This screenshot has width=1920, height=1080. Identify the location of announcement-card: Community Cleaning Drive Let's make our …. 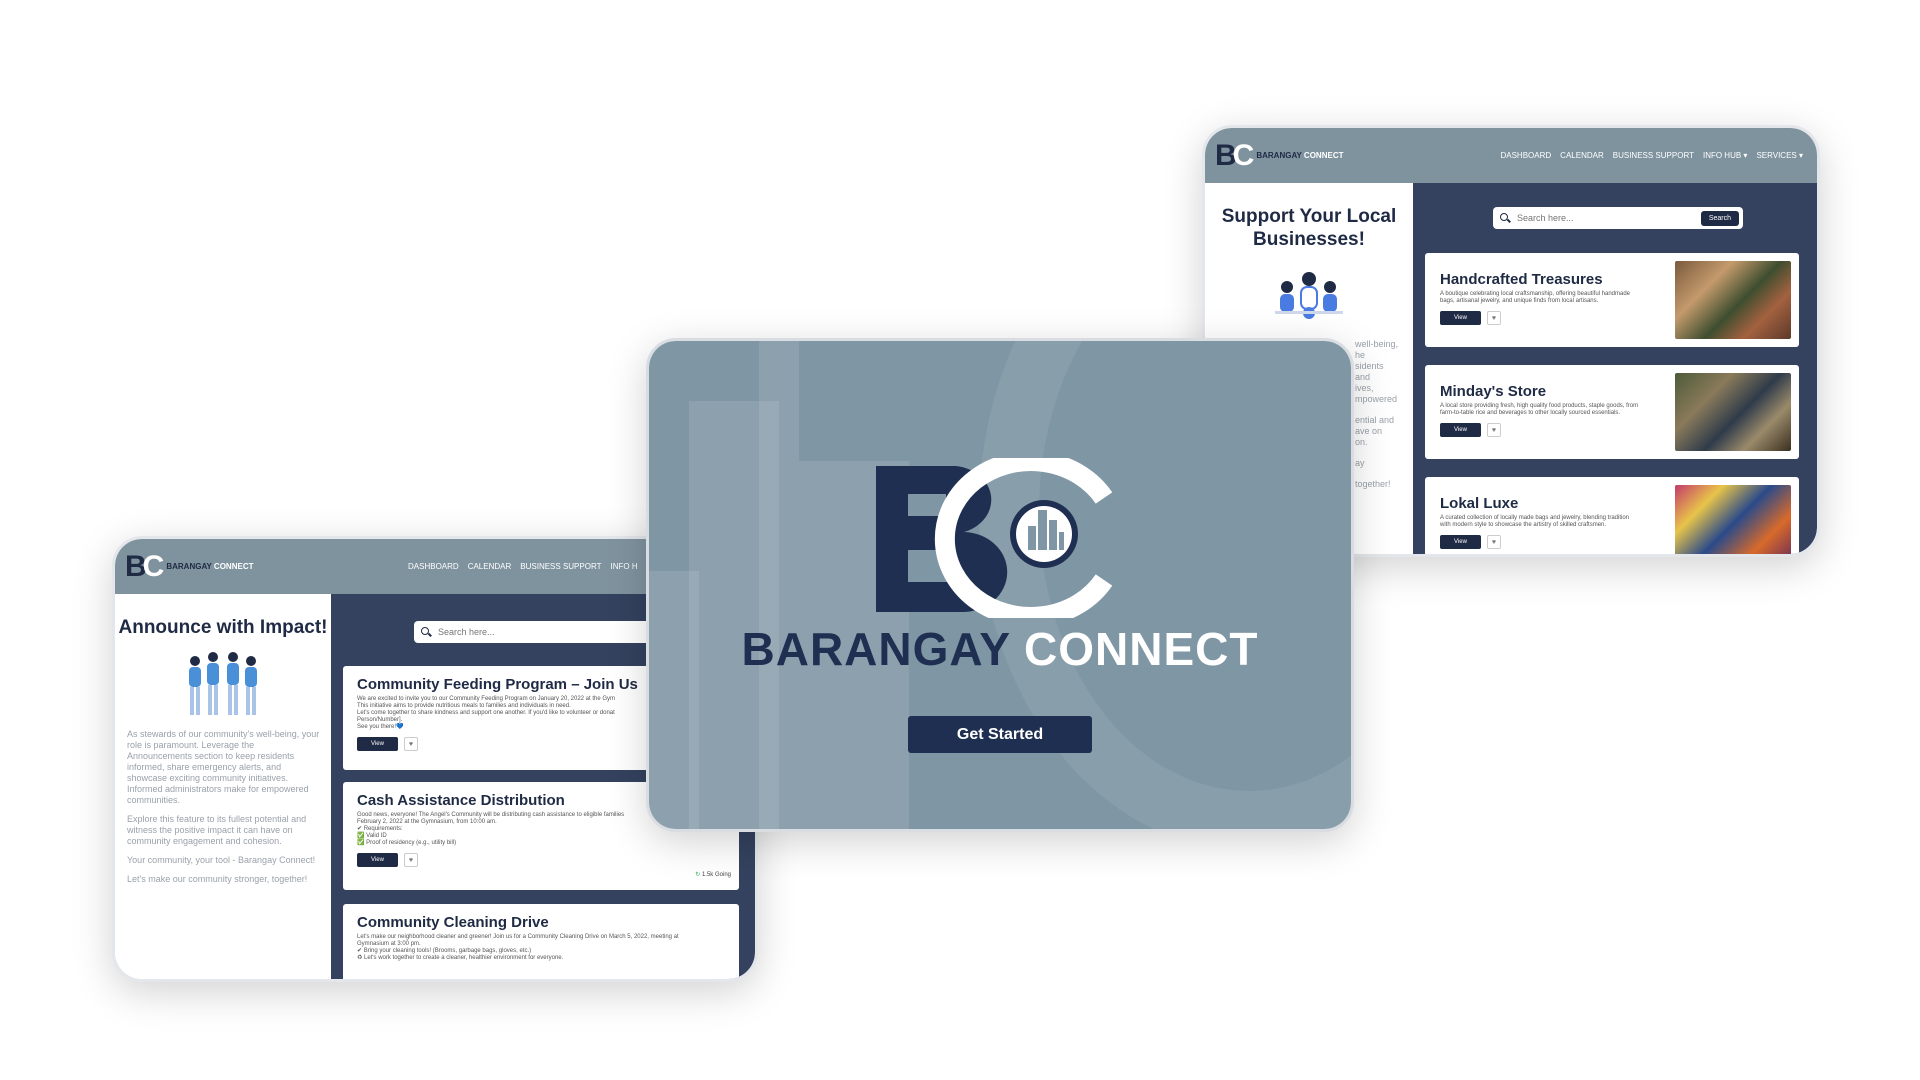
(541, 941).